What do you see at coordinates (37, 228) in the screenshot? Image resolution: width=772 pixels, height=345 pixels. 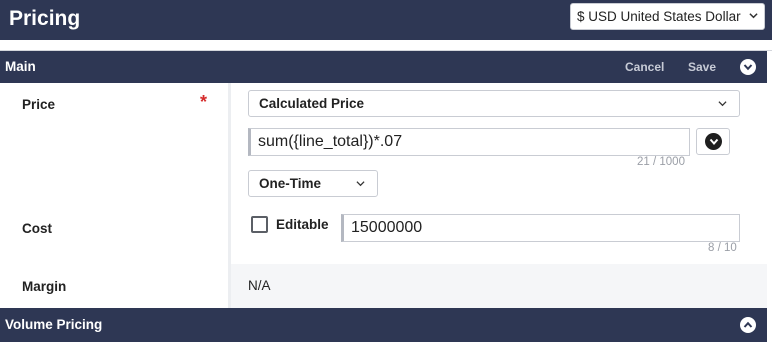 I see `cost-label: Cost` at bounding box center [37, 228].